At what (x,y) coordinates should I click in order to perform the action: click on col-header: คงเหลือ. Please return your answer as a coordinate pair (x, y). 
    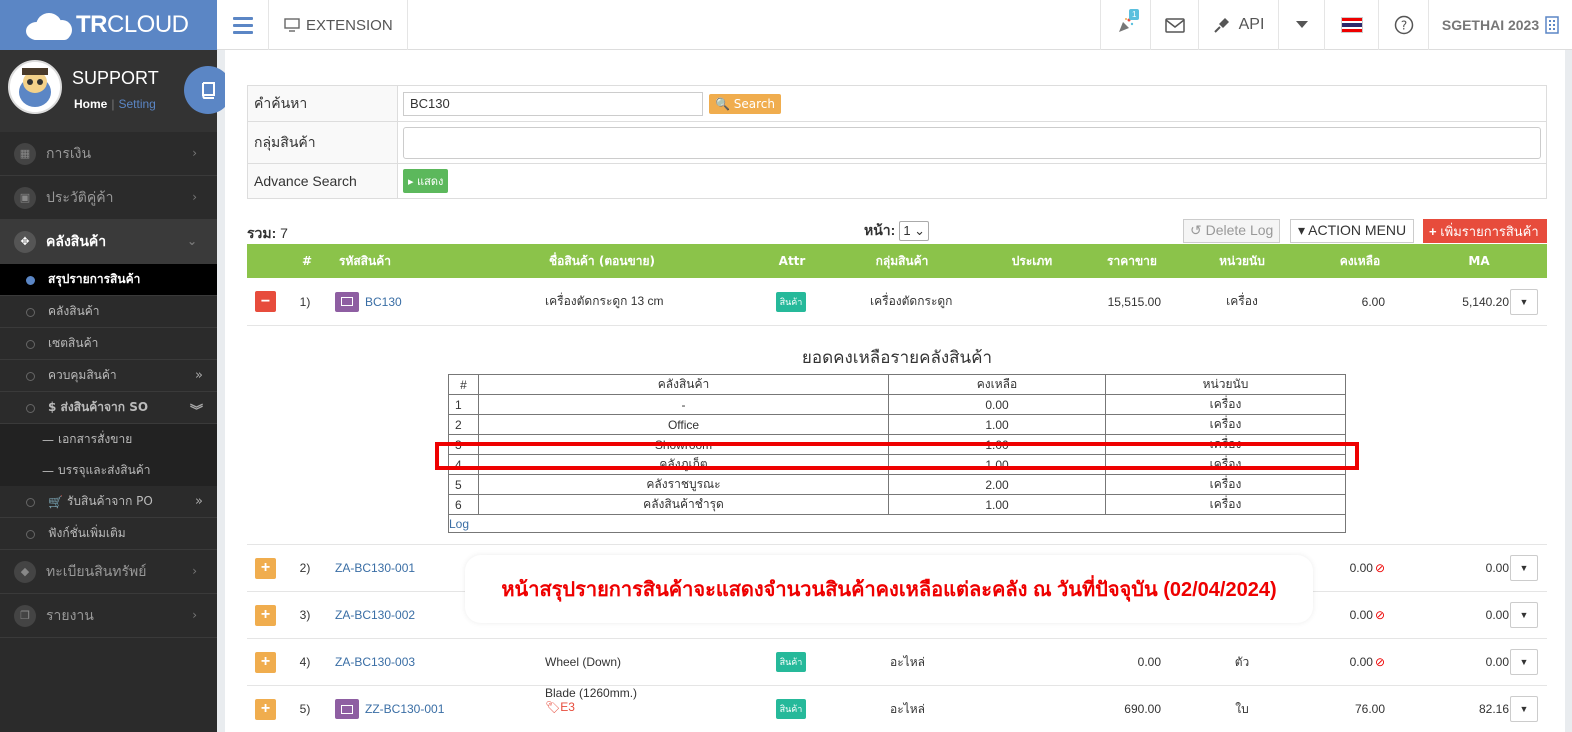
    Looking at the image, I should click on (1360, 260).